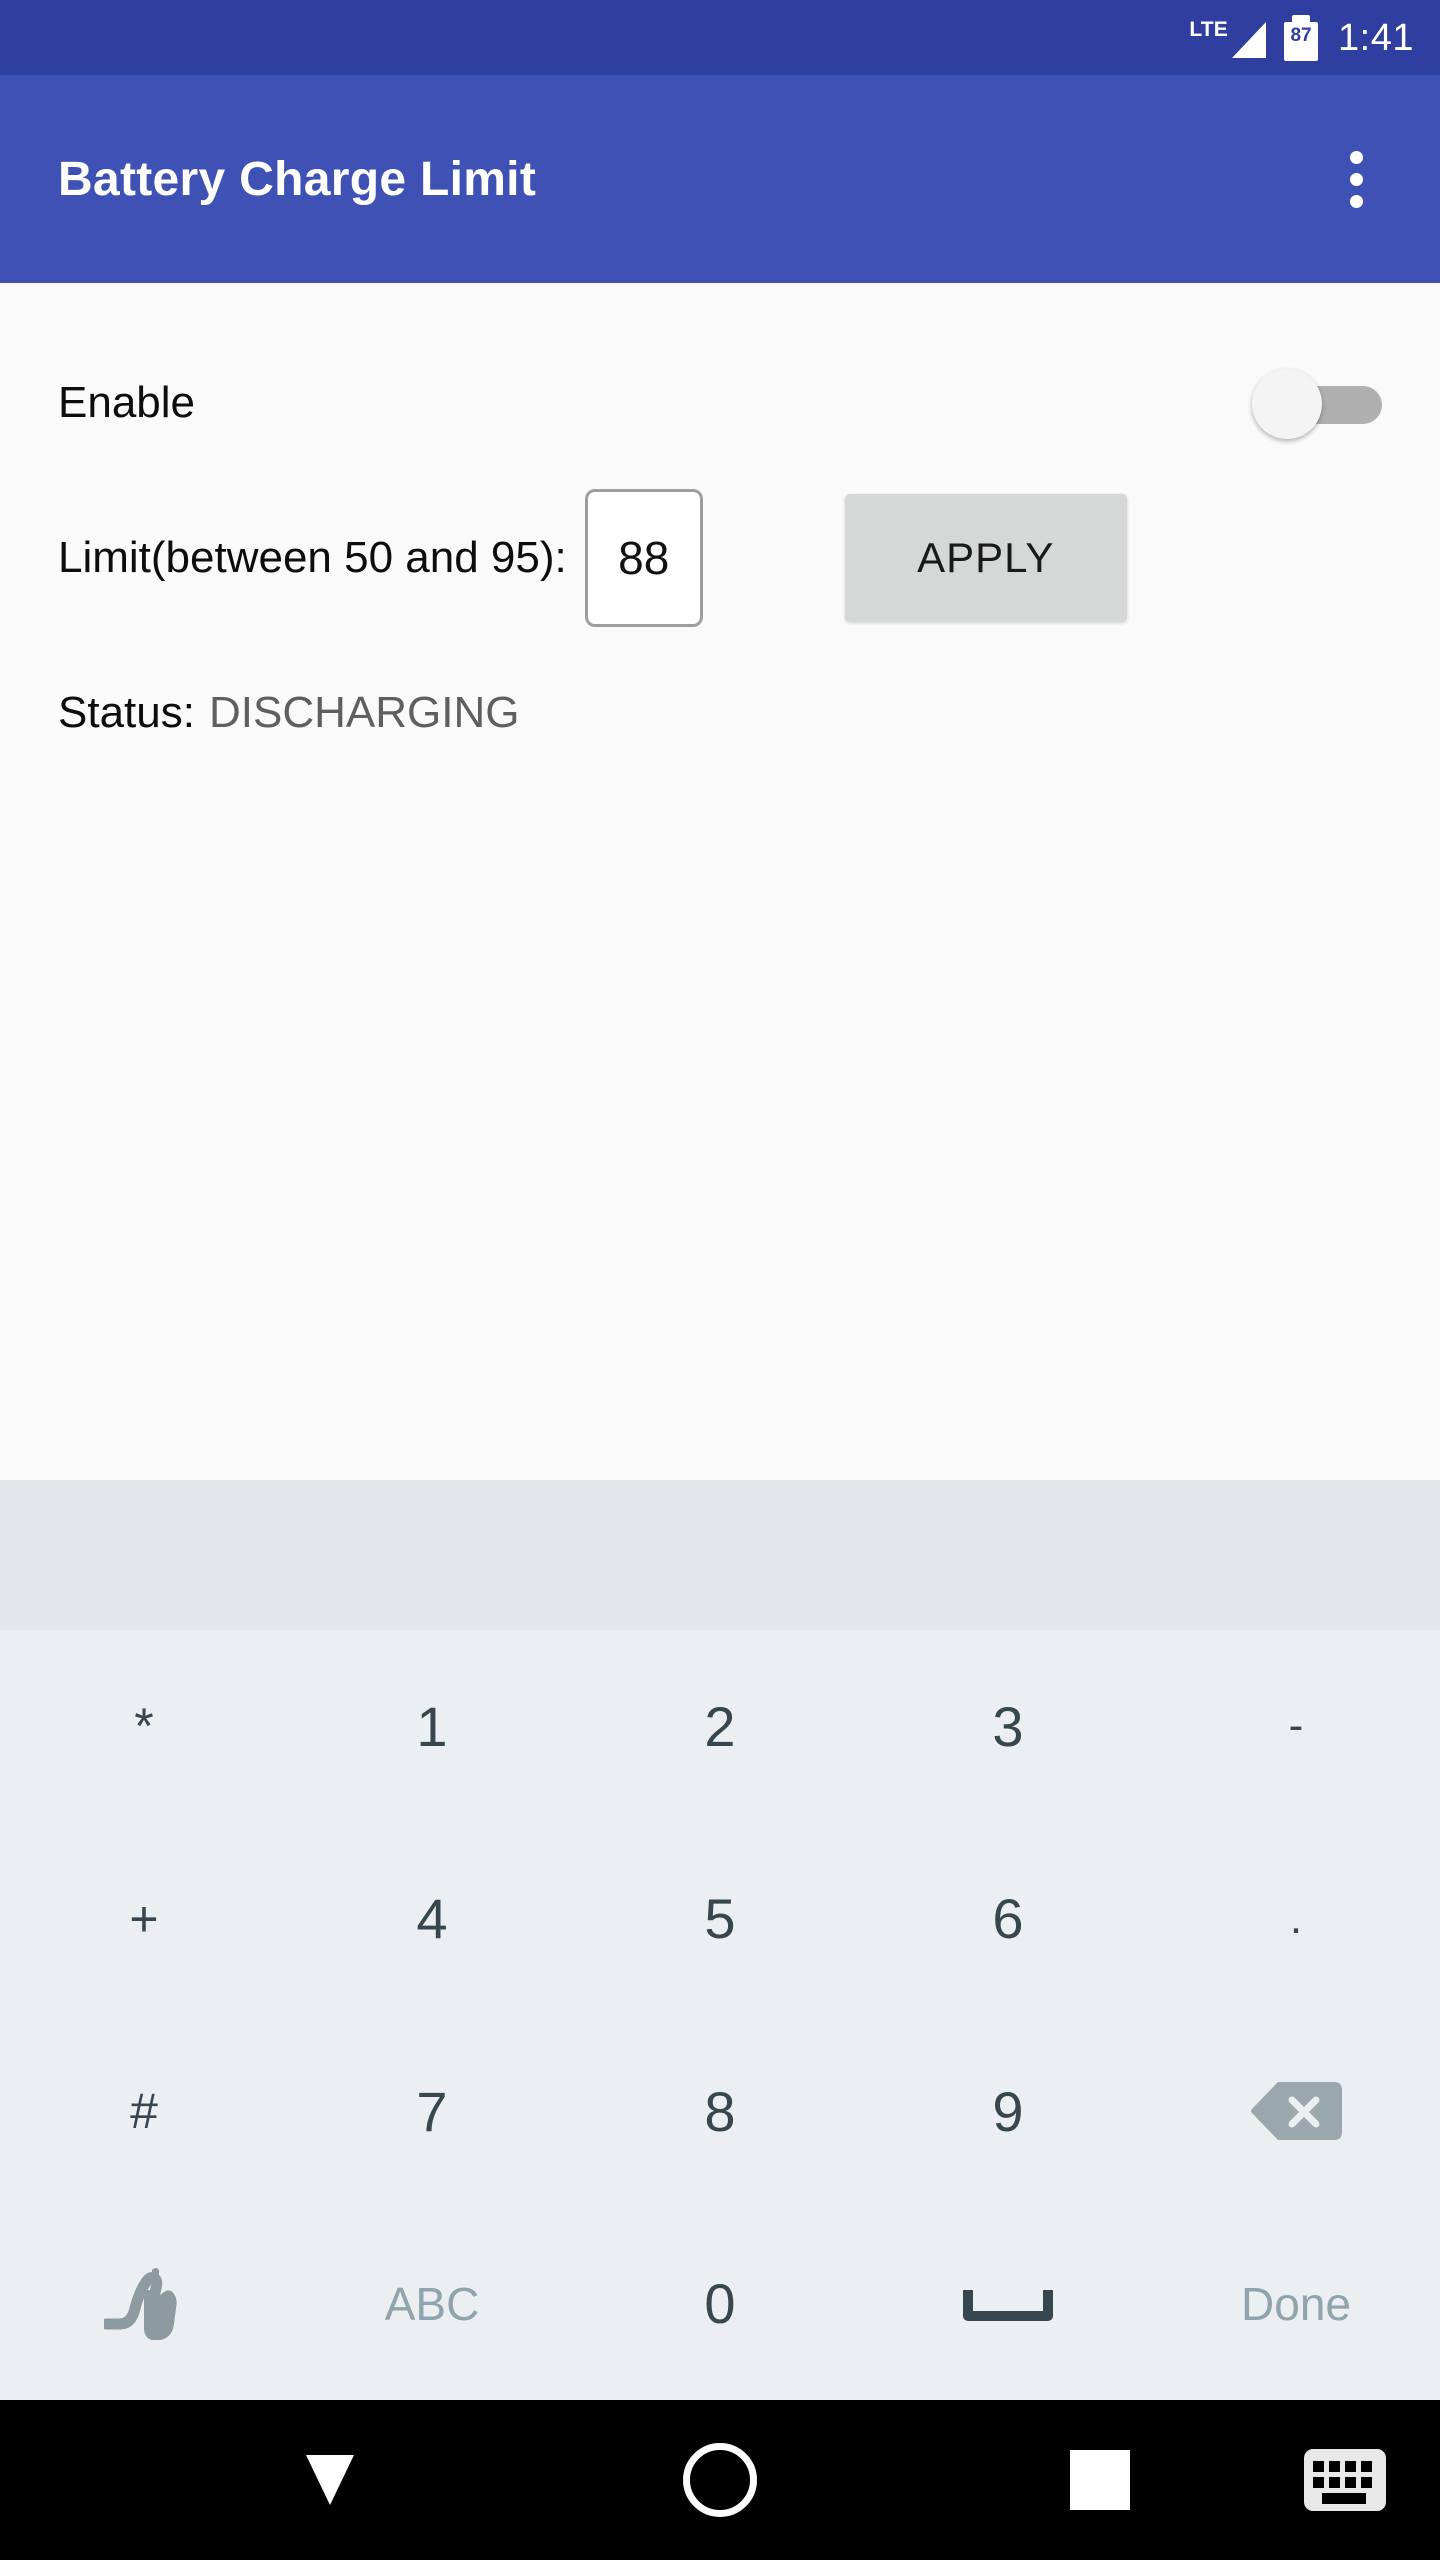  What do you see at coordinates (364, 712) in the screenshot?
I see `status-value: DISCHARGING` at bounding box center [364, 712].